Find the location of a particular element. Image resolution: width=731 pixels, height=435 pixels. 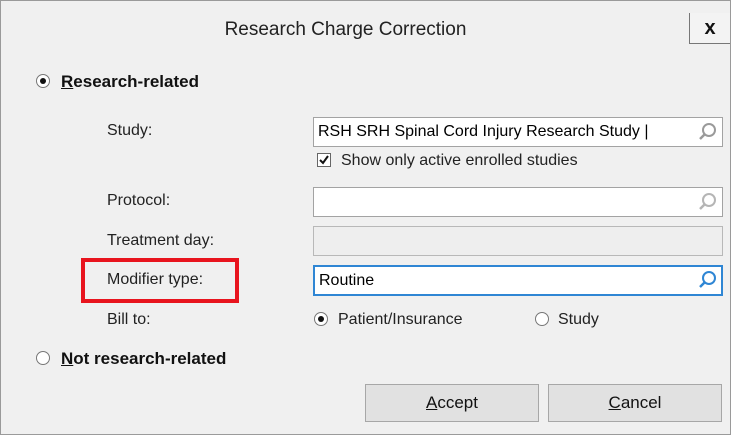

close-icon: x is located at coordinates (710, 27).